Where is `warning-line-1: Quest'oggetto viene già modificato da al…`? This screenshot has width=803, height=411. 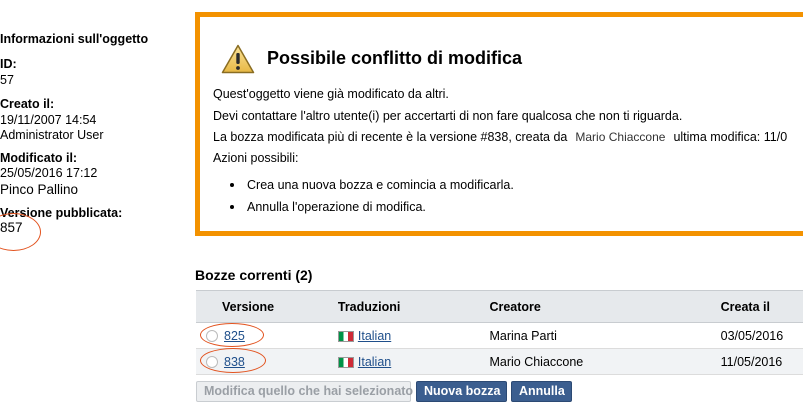
warning-line-1: Quest'oggetto viene già modificato da al… is located at coordinates (331, 94).